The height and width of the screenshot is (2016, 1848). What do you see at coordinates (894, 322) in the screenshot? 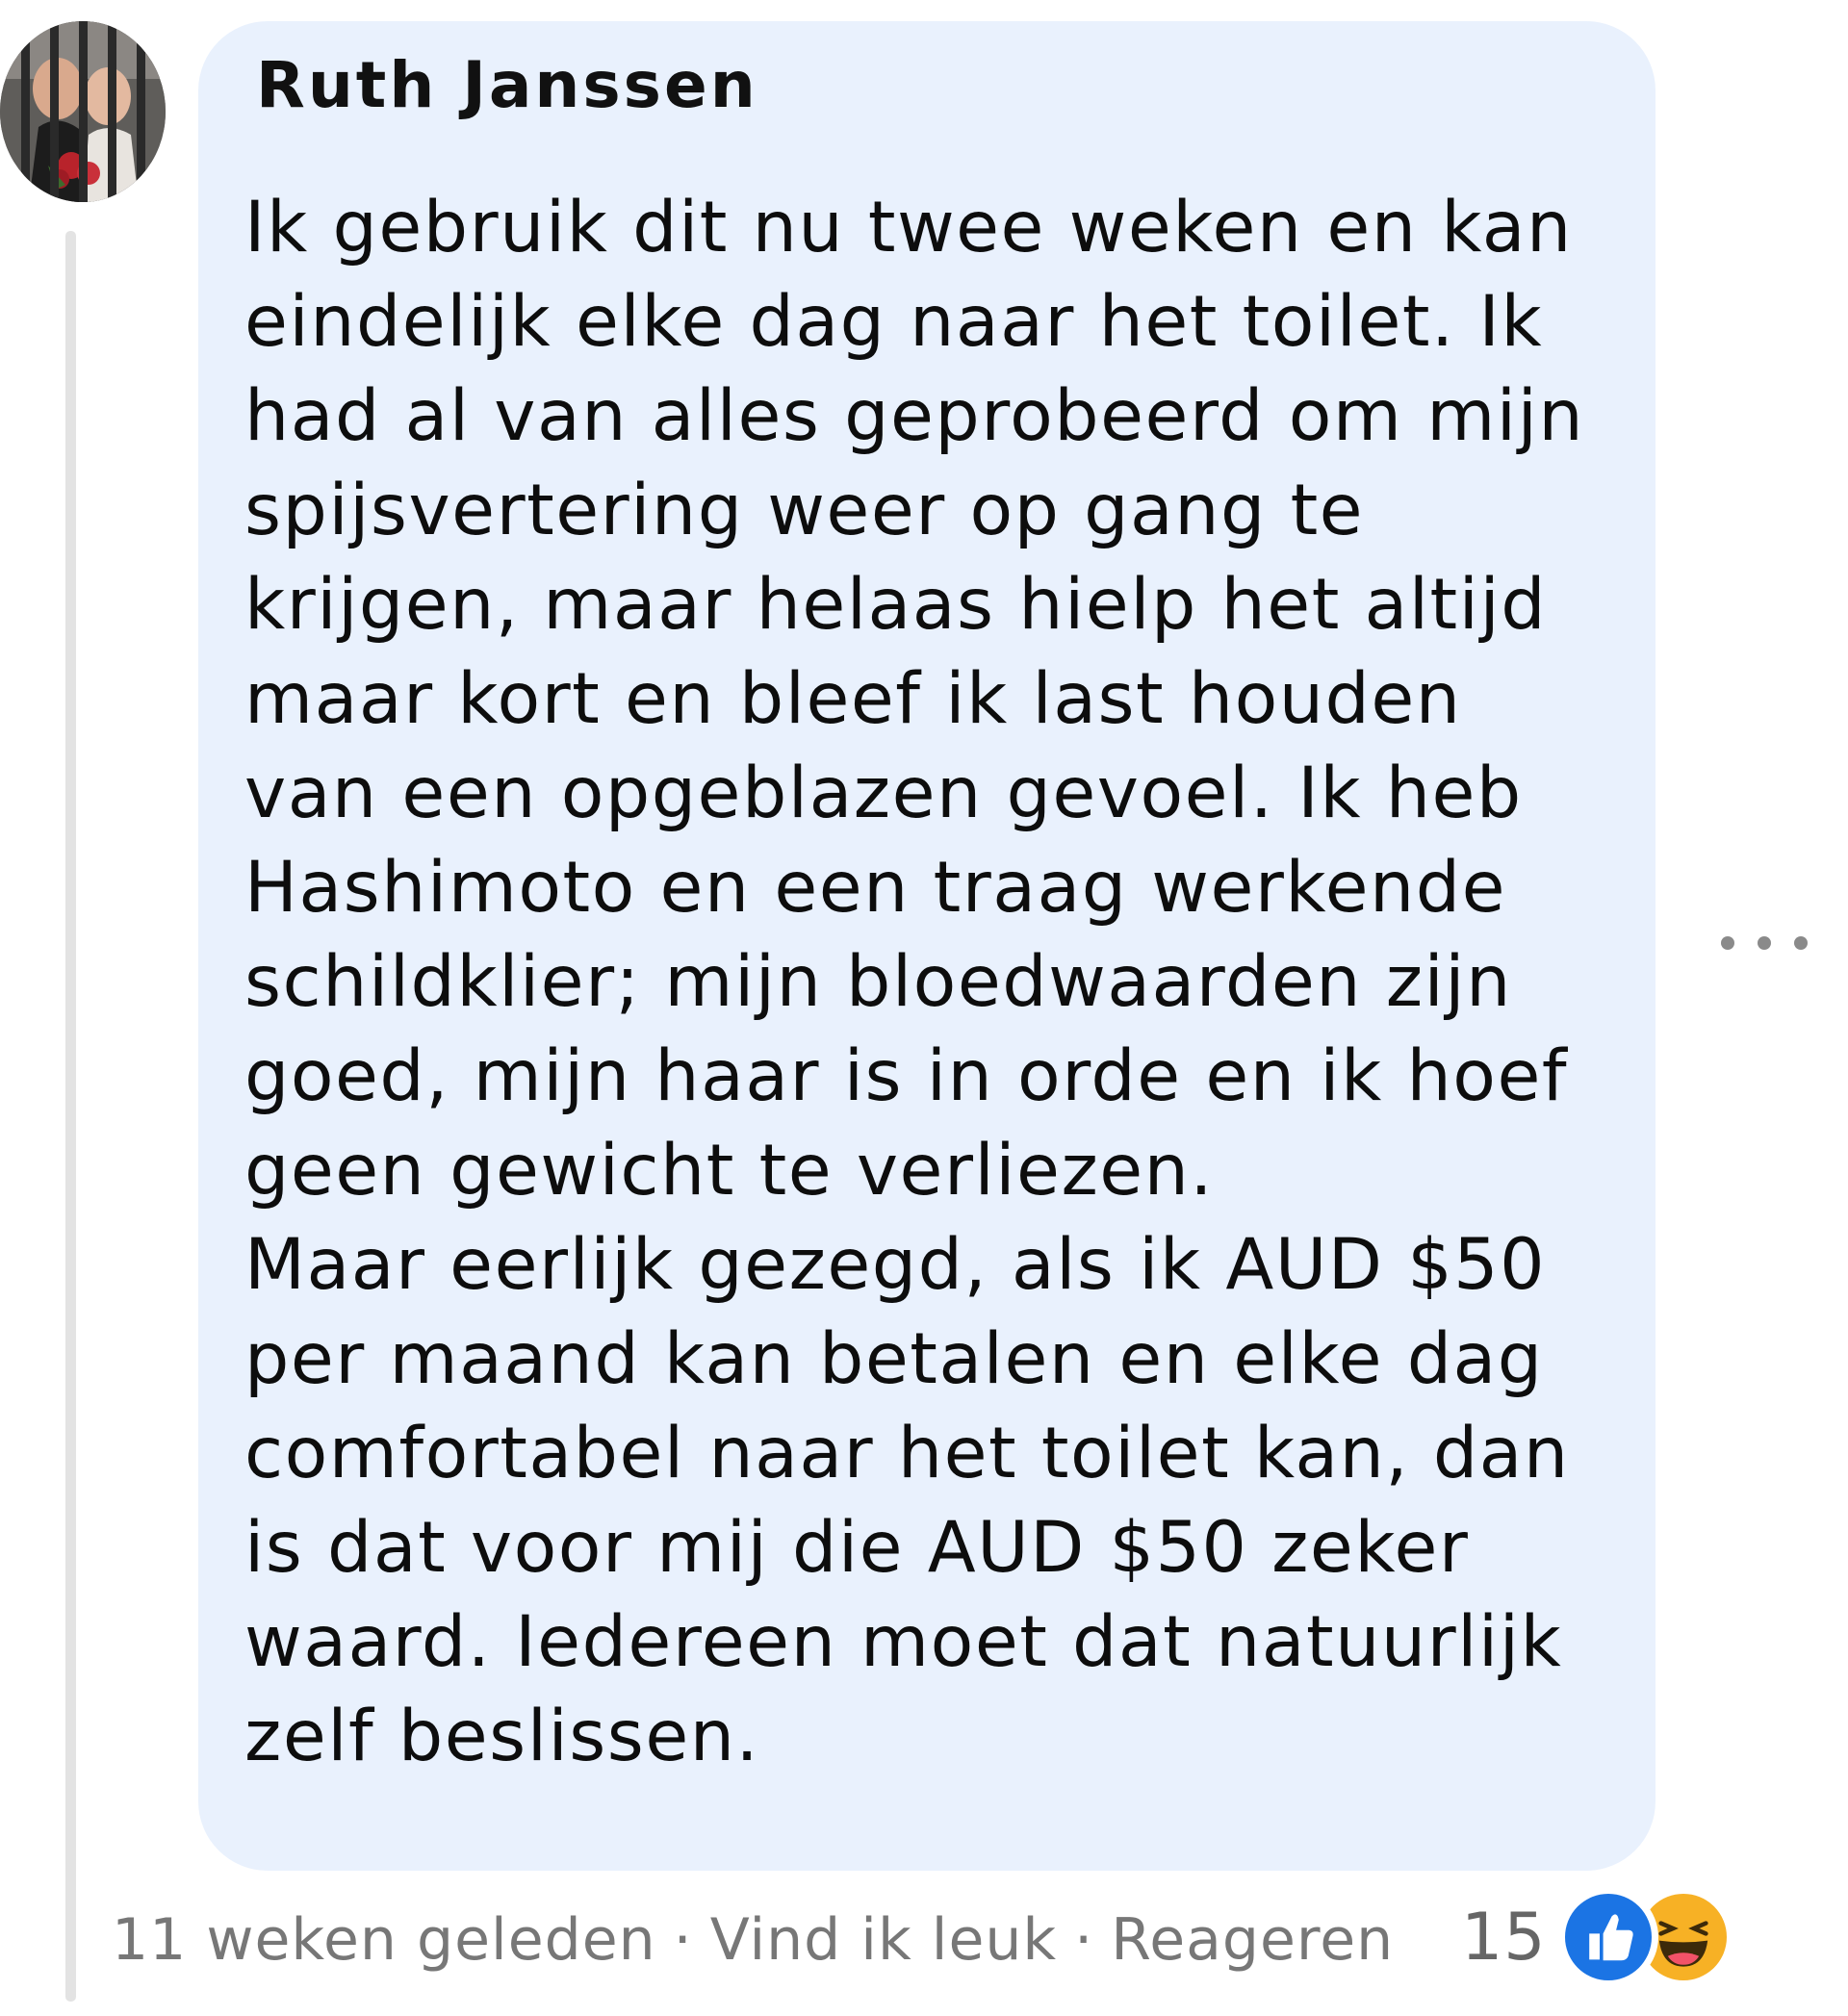
I see `comment-text-line: eindelijk elke dag naar het toilet. Ik` at bounding box center [894, 322].